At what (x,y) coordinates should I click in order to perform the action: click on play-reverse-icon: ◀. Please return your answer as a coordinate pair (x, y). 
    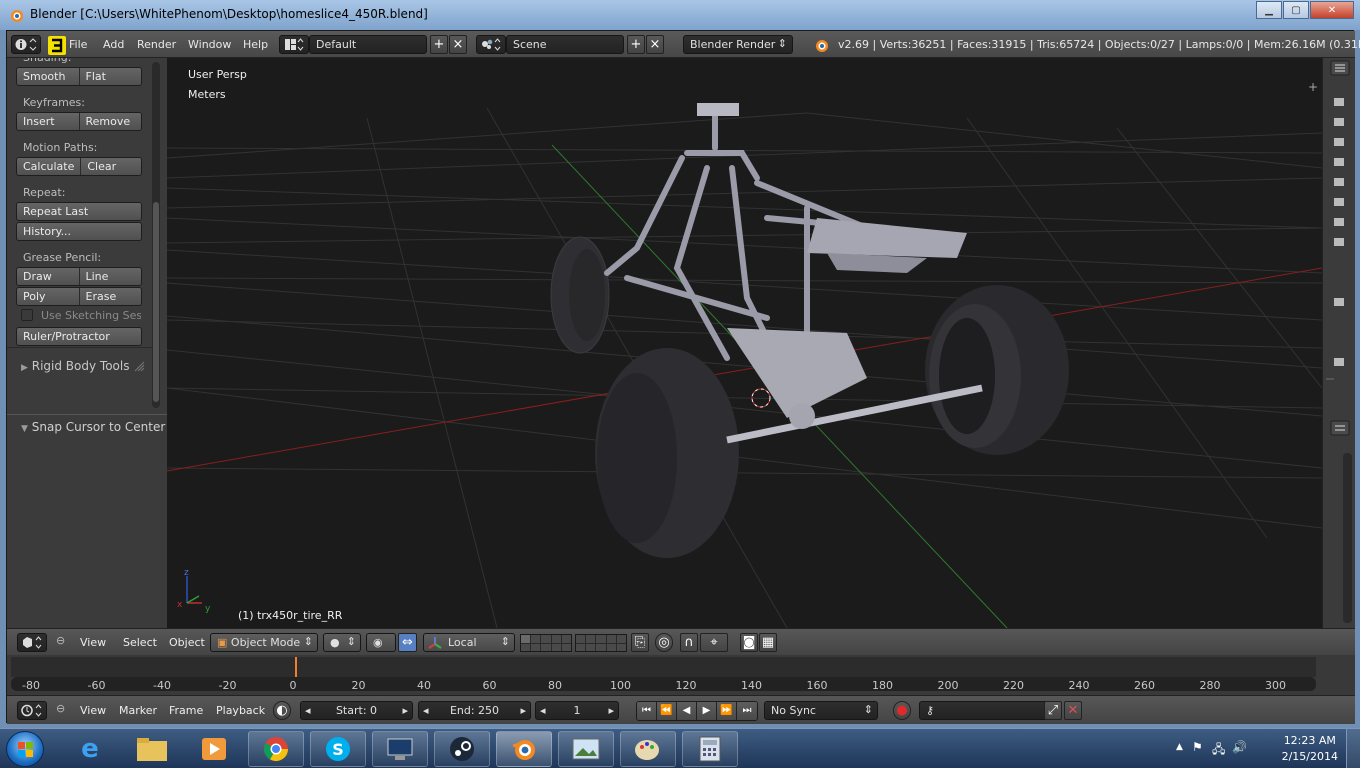
    Looking at the image, I should click on (687, 711).